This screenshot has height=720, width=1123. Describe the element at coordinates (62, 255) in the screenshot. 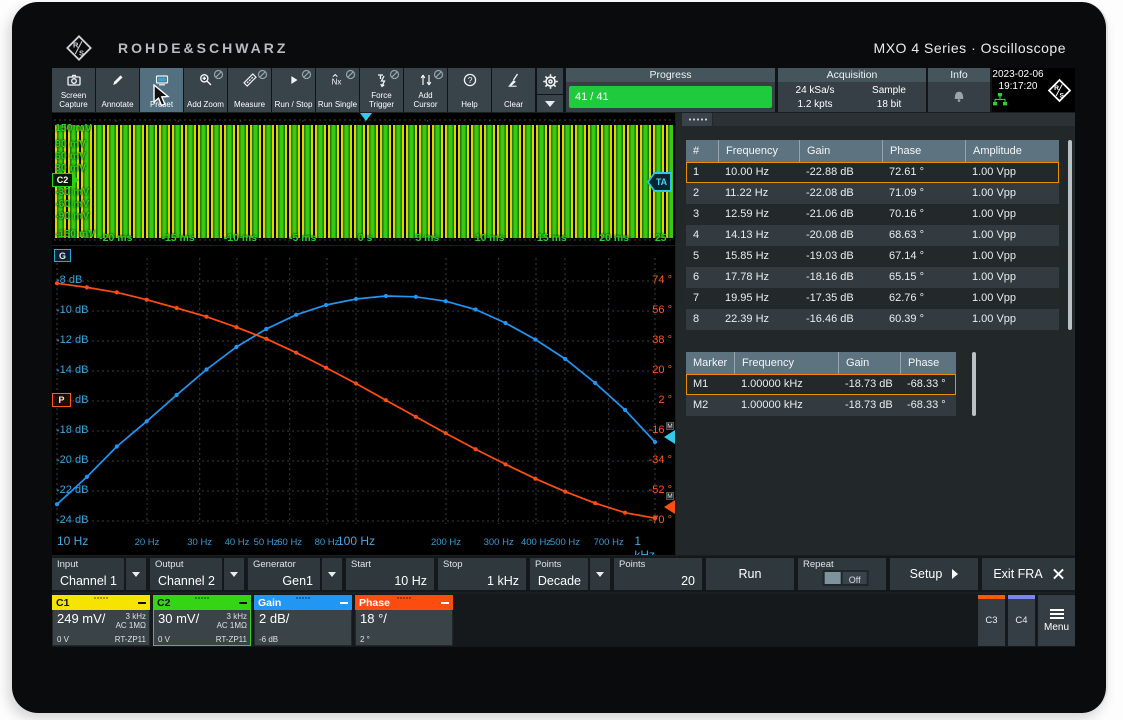

I see `gain-curve-tag: G` at that location.